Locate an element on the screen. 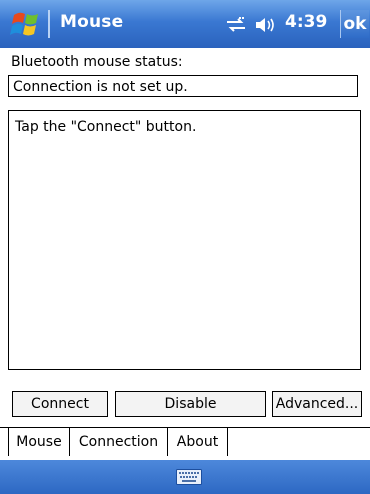  tab-connection: Connection is located at coordinates (119, 442).